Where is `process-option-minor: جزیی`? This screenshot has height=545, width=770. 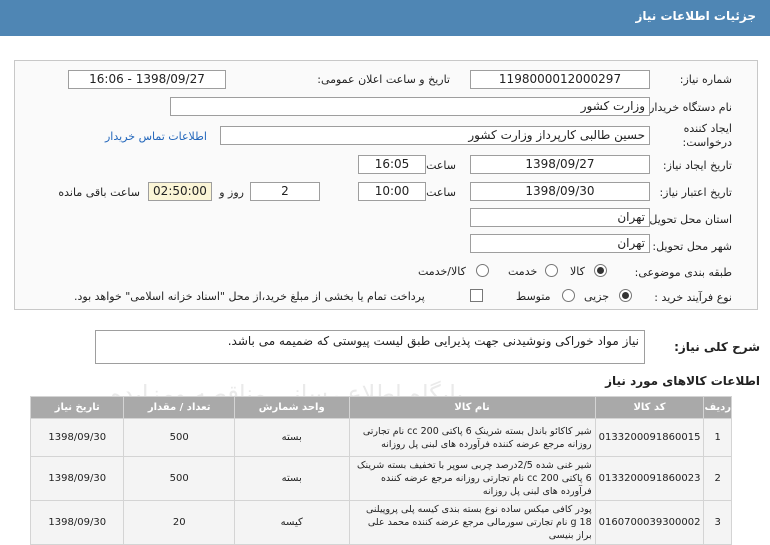
process-option-minor: جزیی is located at coordinates (597, 296).